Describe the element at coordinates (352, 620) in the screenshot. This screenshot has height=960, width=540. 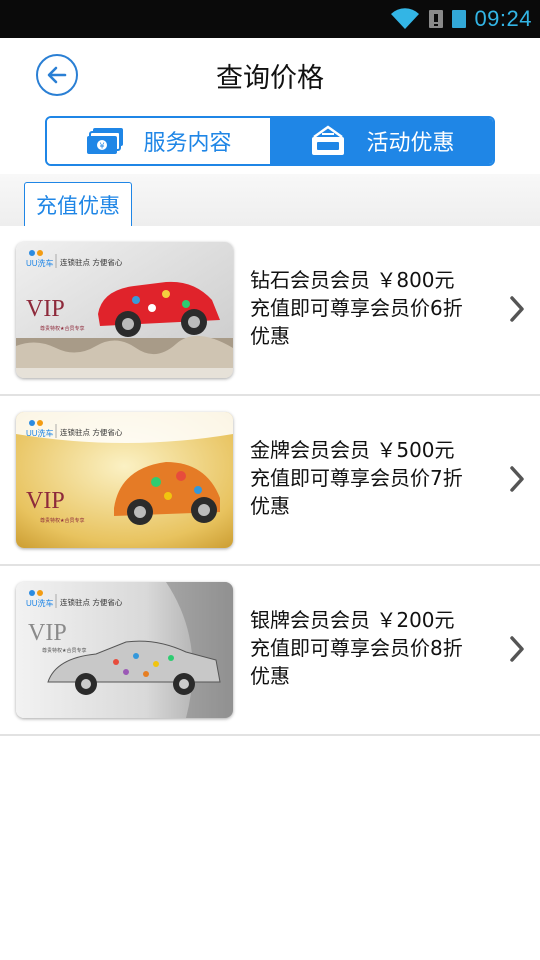
I see `membership-title: 银牌会员会员 ￥200元` at that location.